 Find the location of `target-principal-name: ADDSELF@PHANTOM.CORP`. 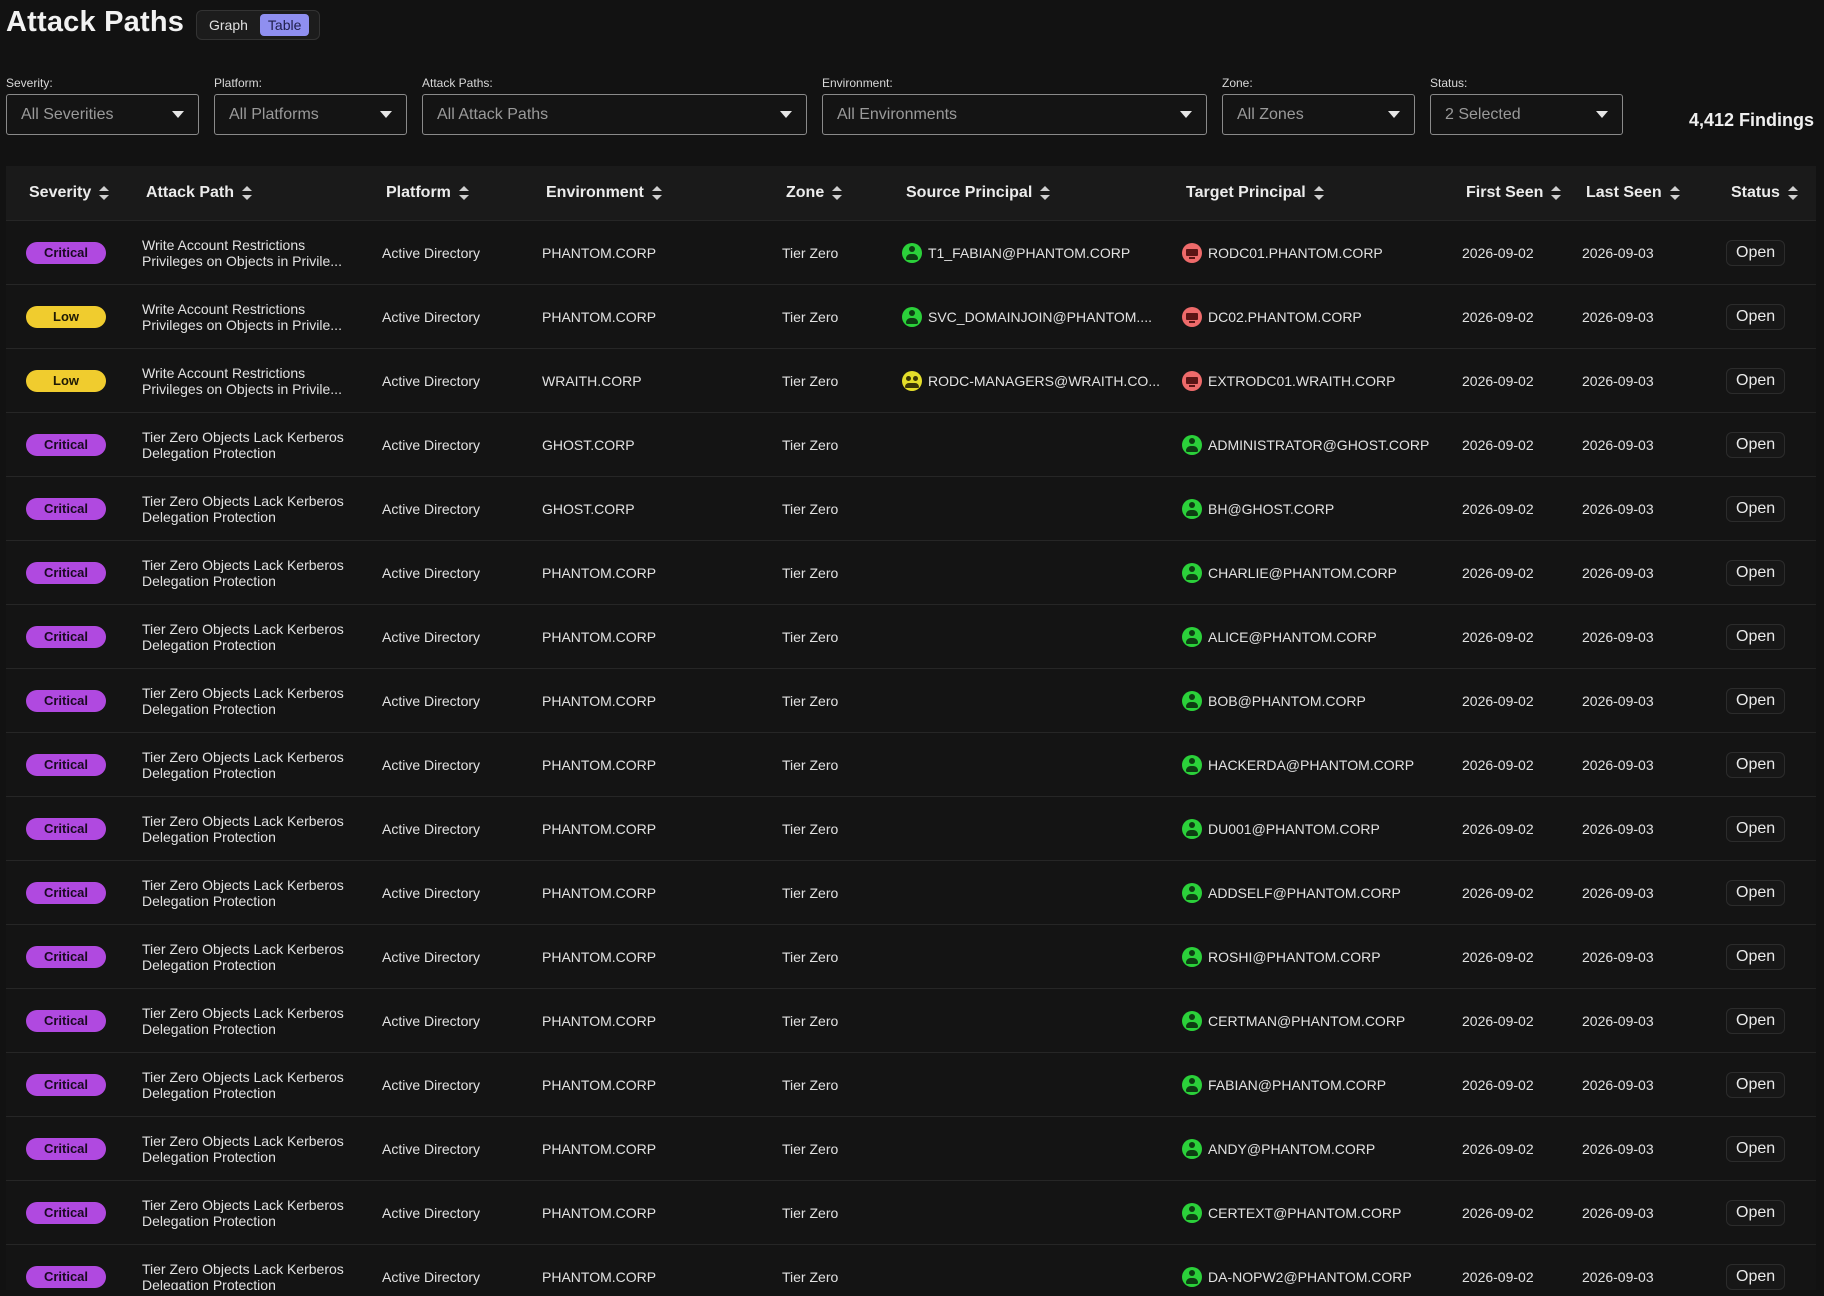

target-principal-name: ADDSELF@PHANTOM.CORP is located at coordinates (1304, 892).